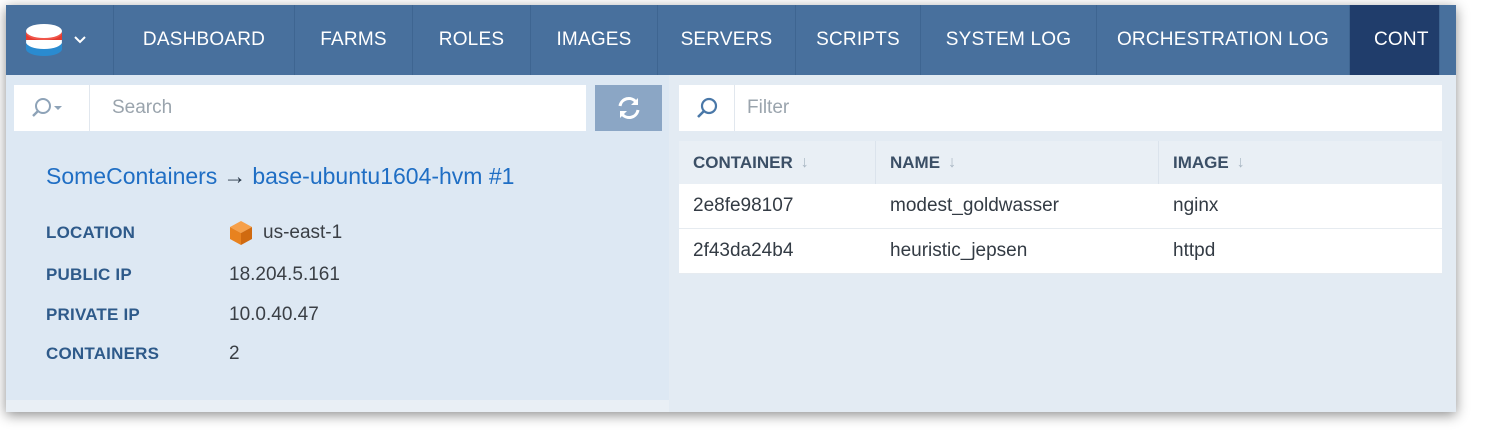 Image resolution: width=1486 pixels, height=441 pixels. Describe the element at coordinates (1194, 250) in the screenshot. I see `cell-image: httpd` at that location.